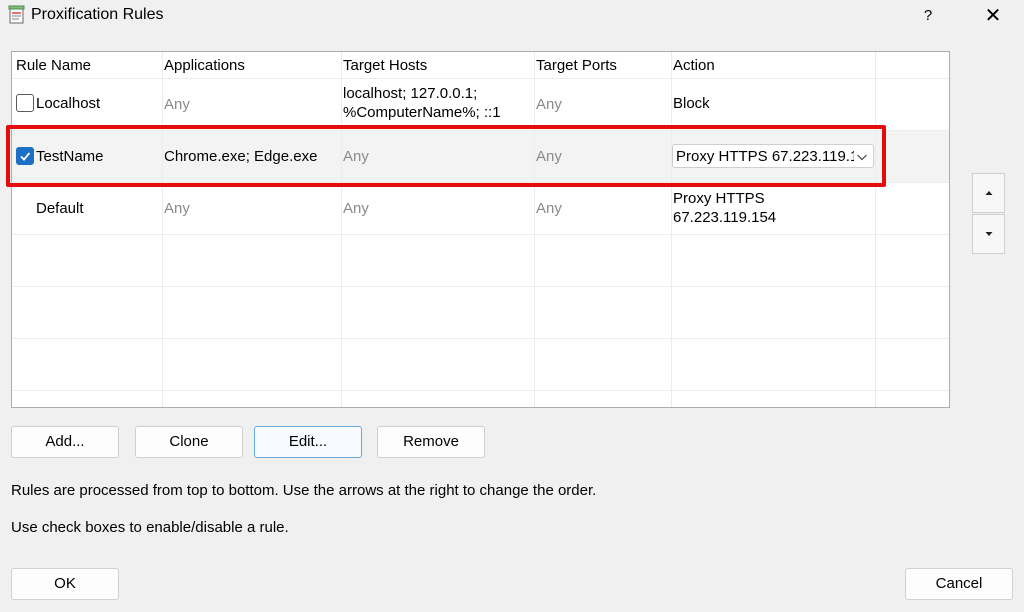 The height and width of the screenshot is (612, 1024). Describe the element at coordinates (204, 65) in the screenshot. I see `column-header-applications: Applications` at that location.